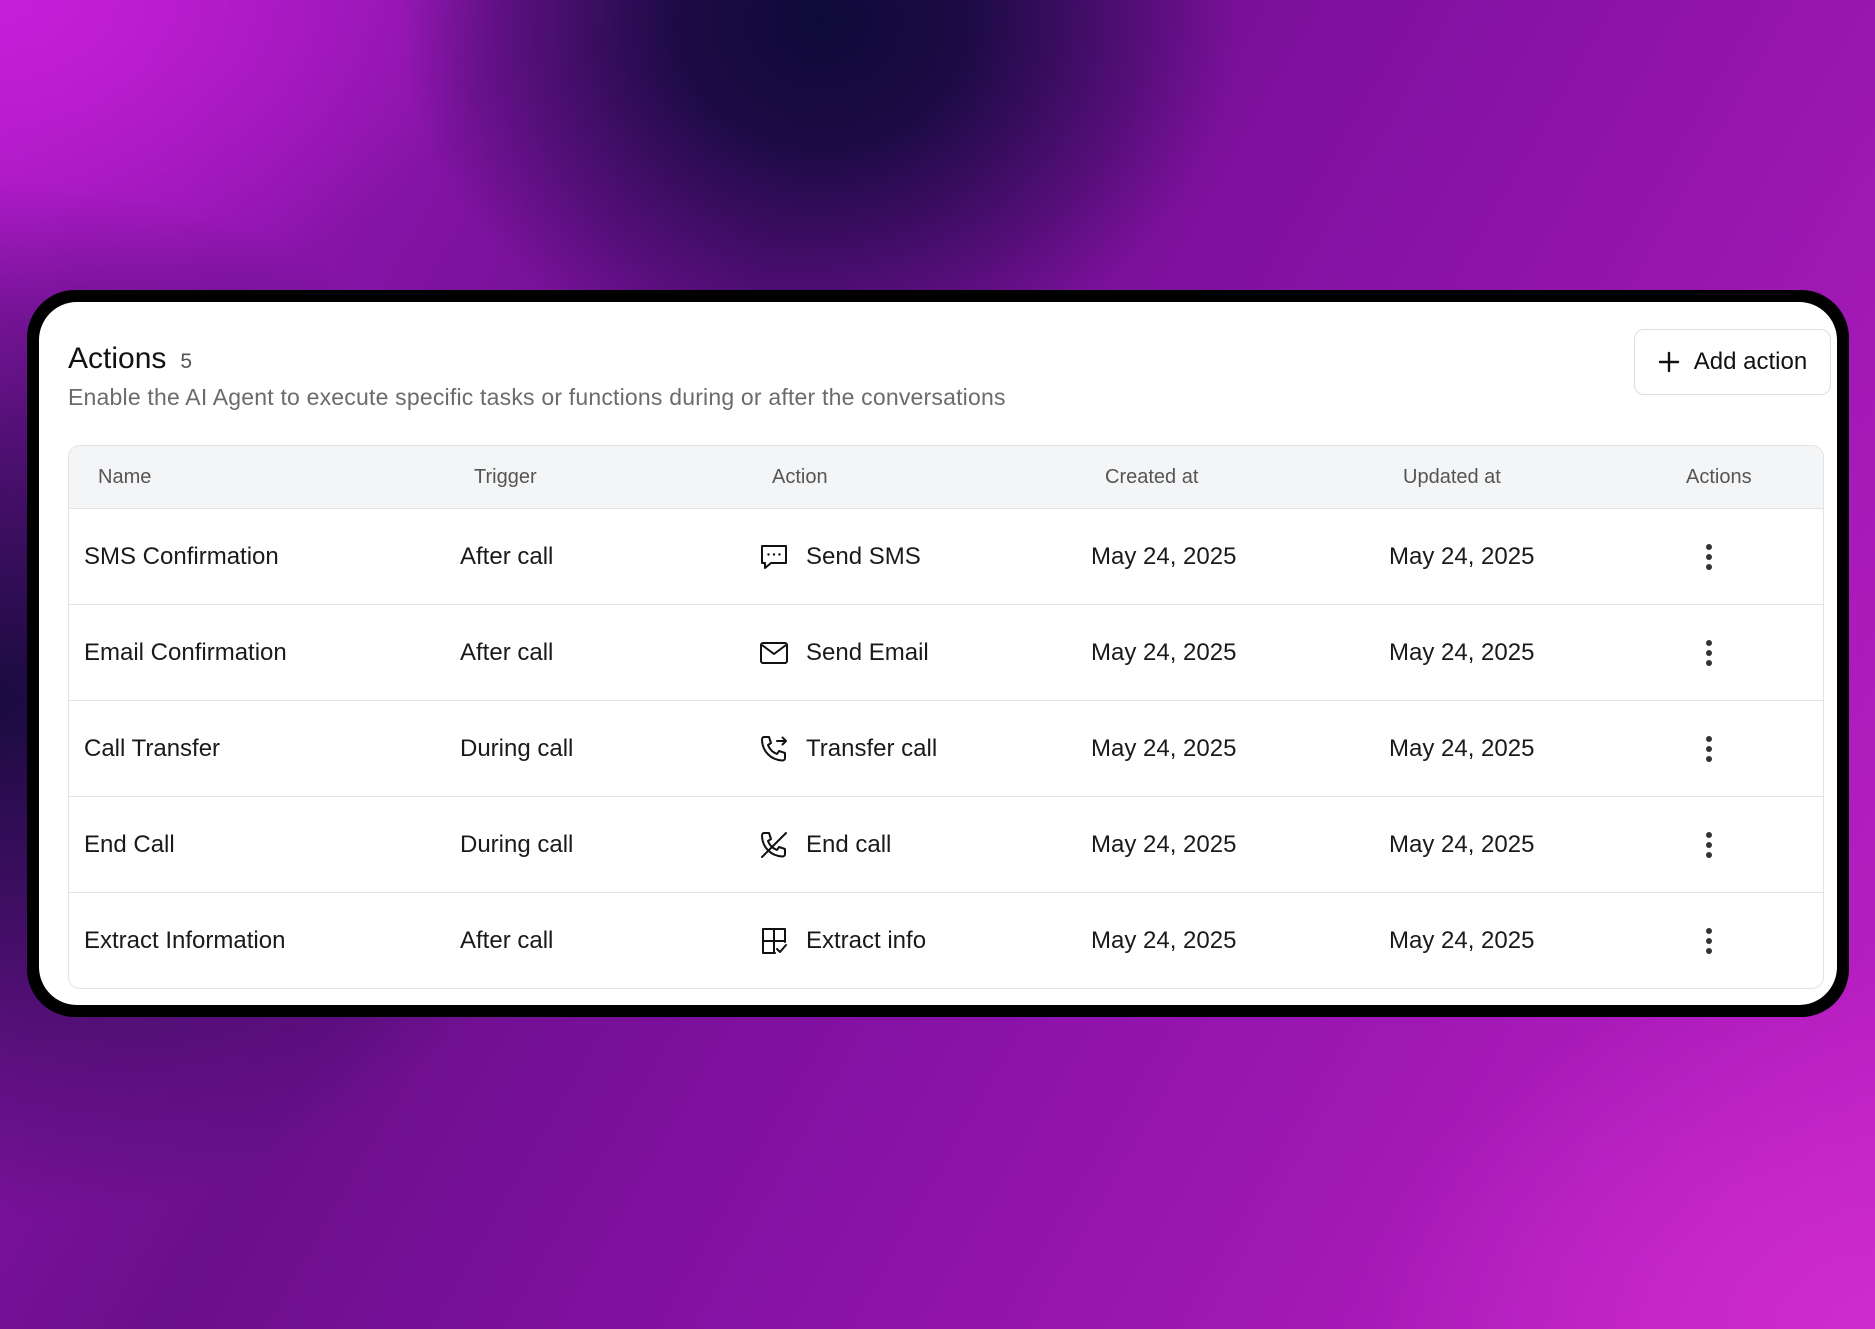 The height and width of the screenshot is (1329, 1875). What do you see at coordinates (152, 748) in the screenshot?
I see `row-name: Call Transfer` at bounding box center [152, 748].